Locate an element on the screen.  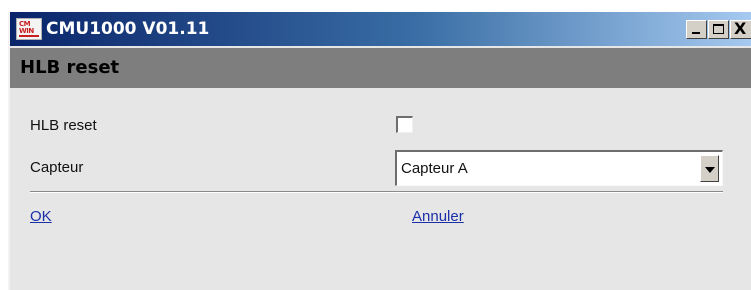
window-title: CMU1000 V01.11 is located at coordinates (128, 29).